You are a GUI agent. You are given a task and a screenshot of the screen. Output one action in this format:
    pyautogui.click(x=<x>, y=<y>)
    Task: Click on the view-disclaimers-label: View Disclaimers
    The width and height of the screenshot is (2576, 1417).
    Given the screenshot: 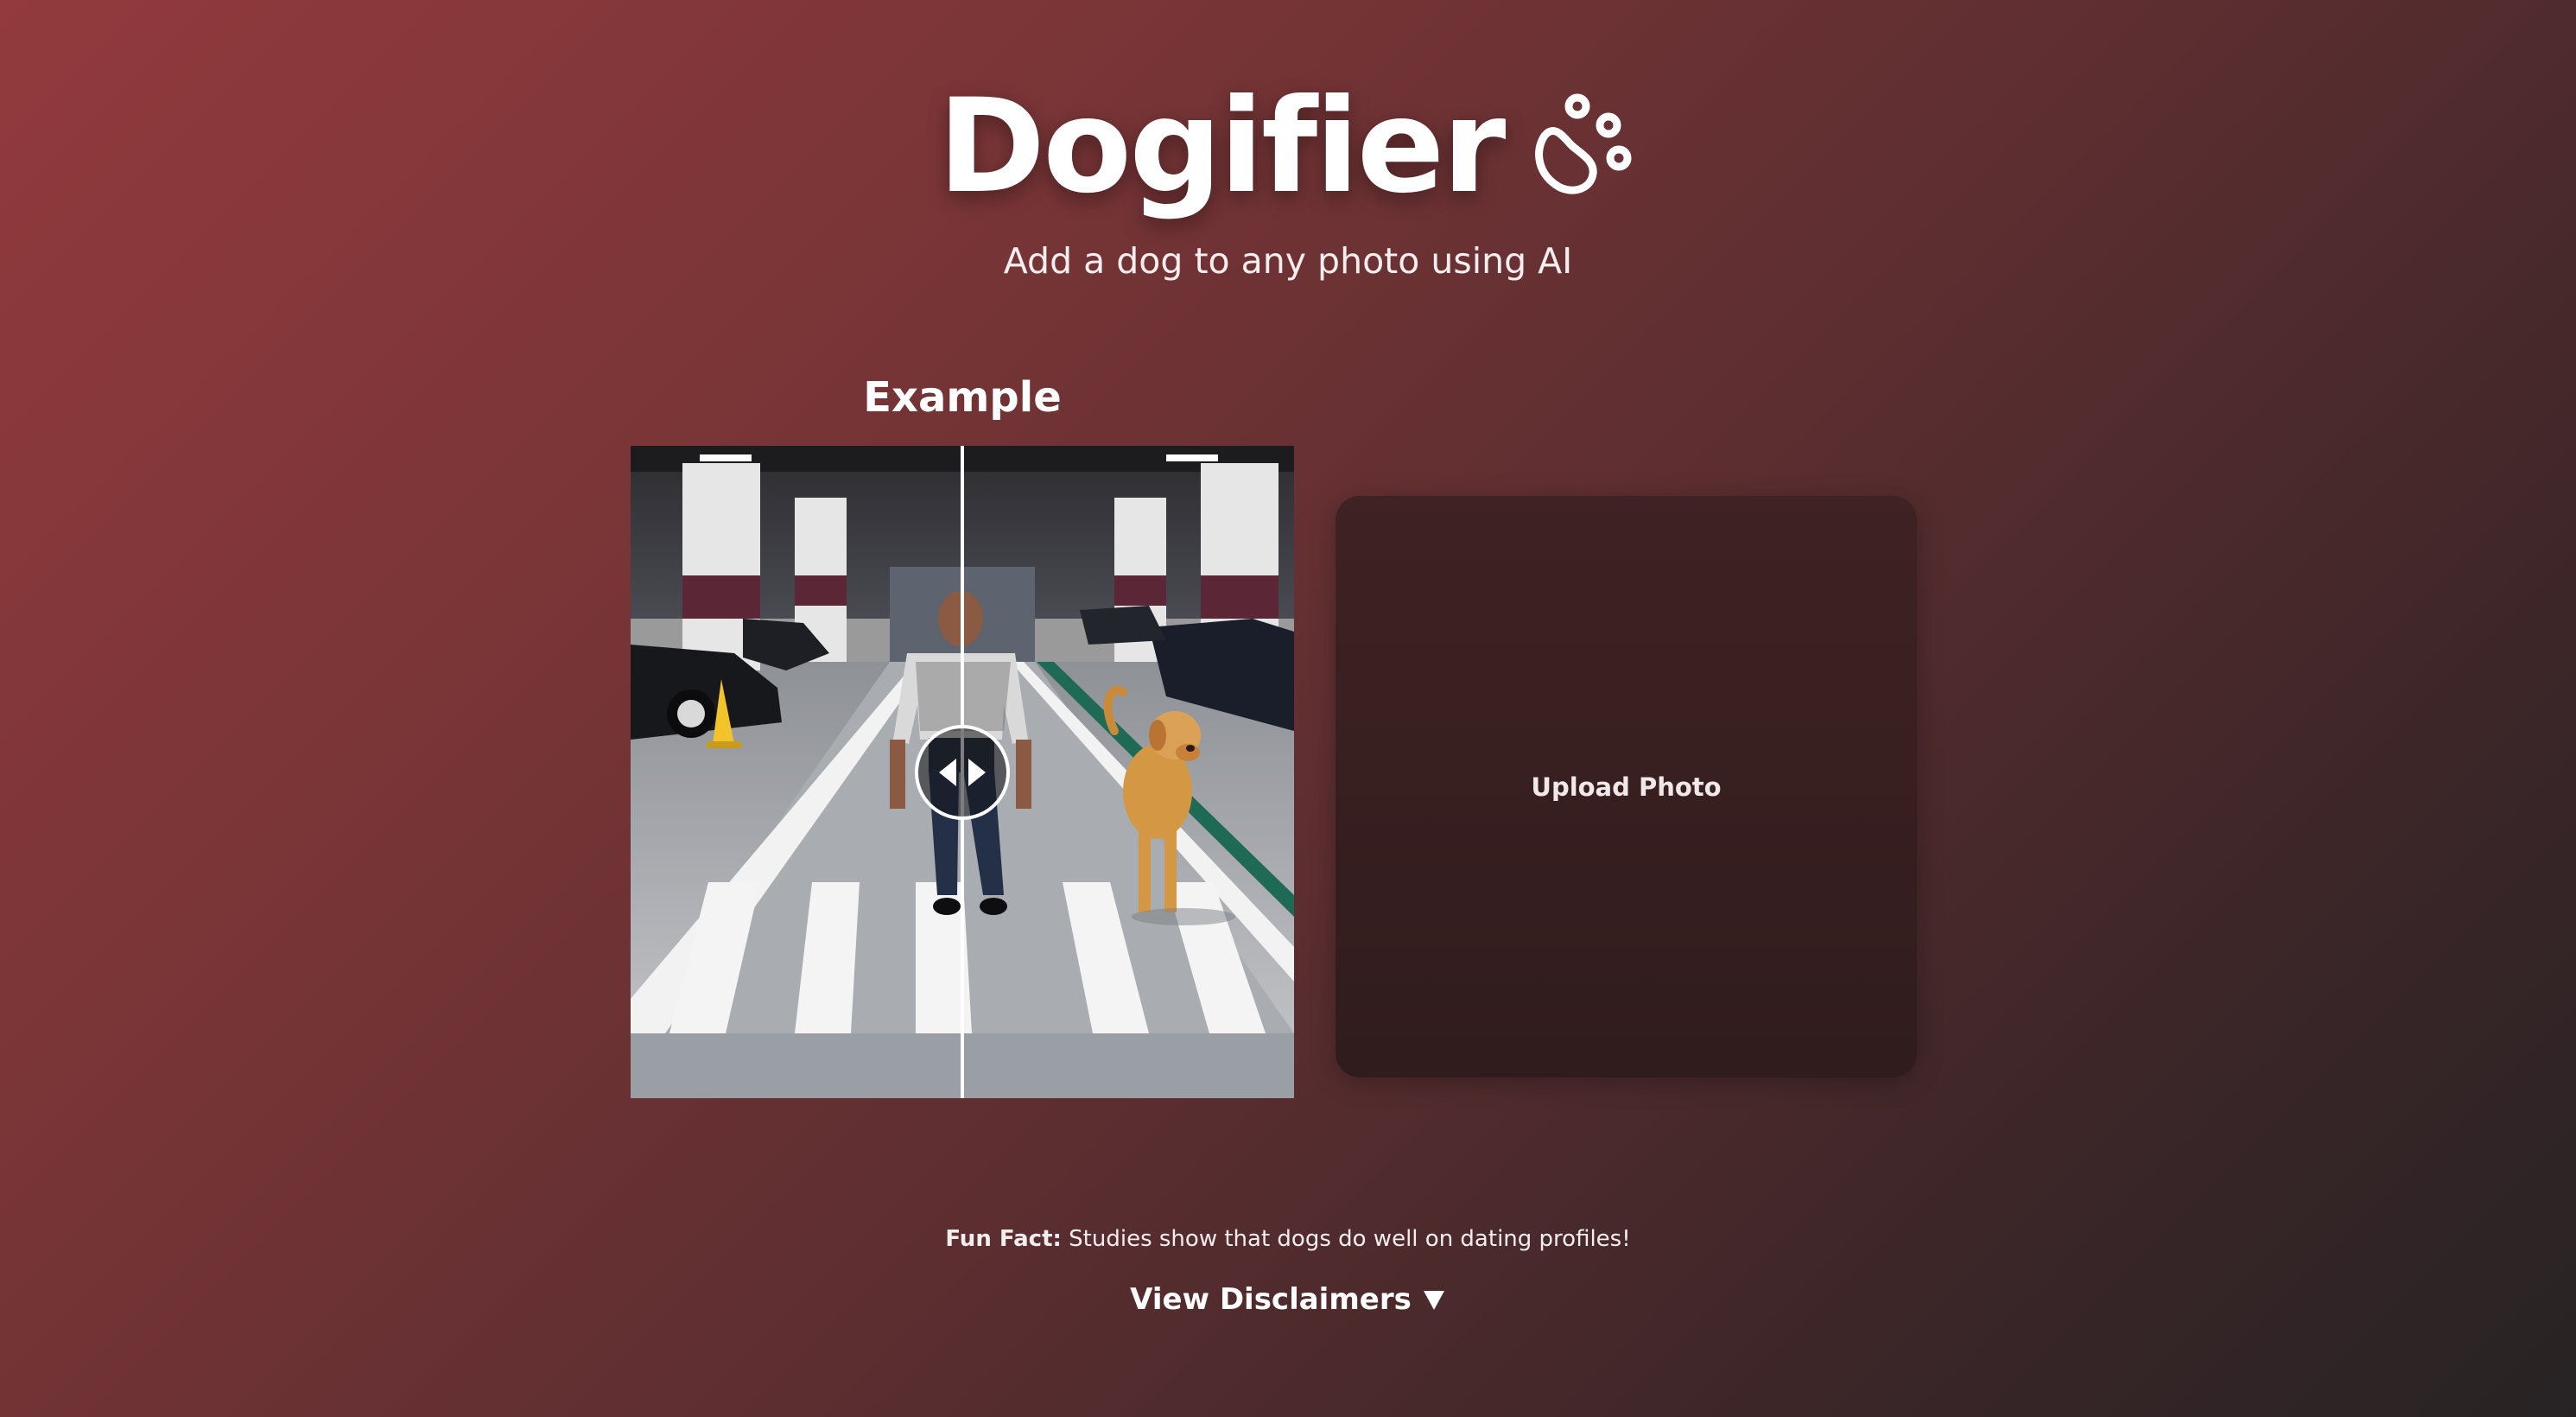 What is the action you would take?
    pyautogui.click(x=1271, y=1299)
    